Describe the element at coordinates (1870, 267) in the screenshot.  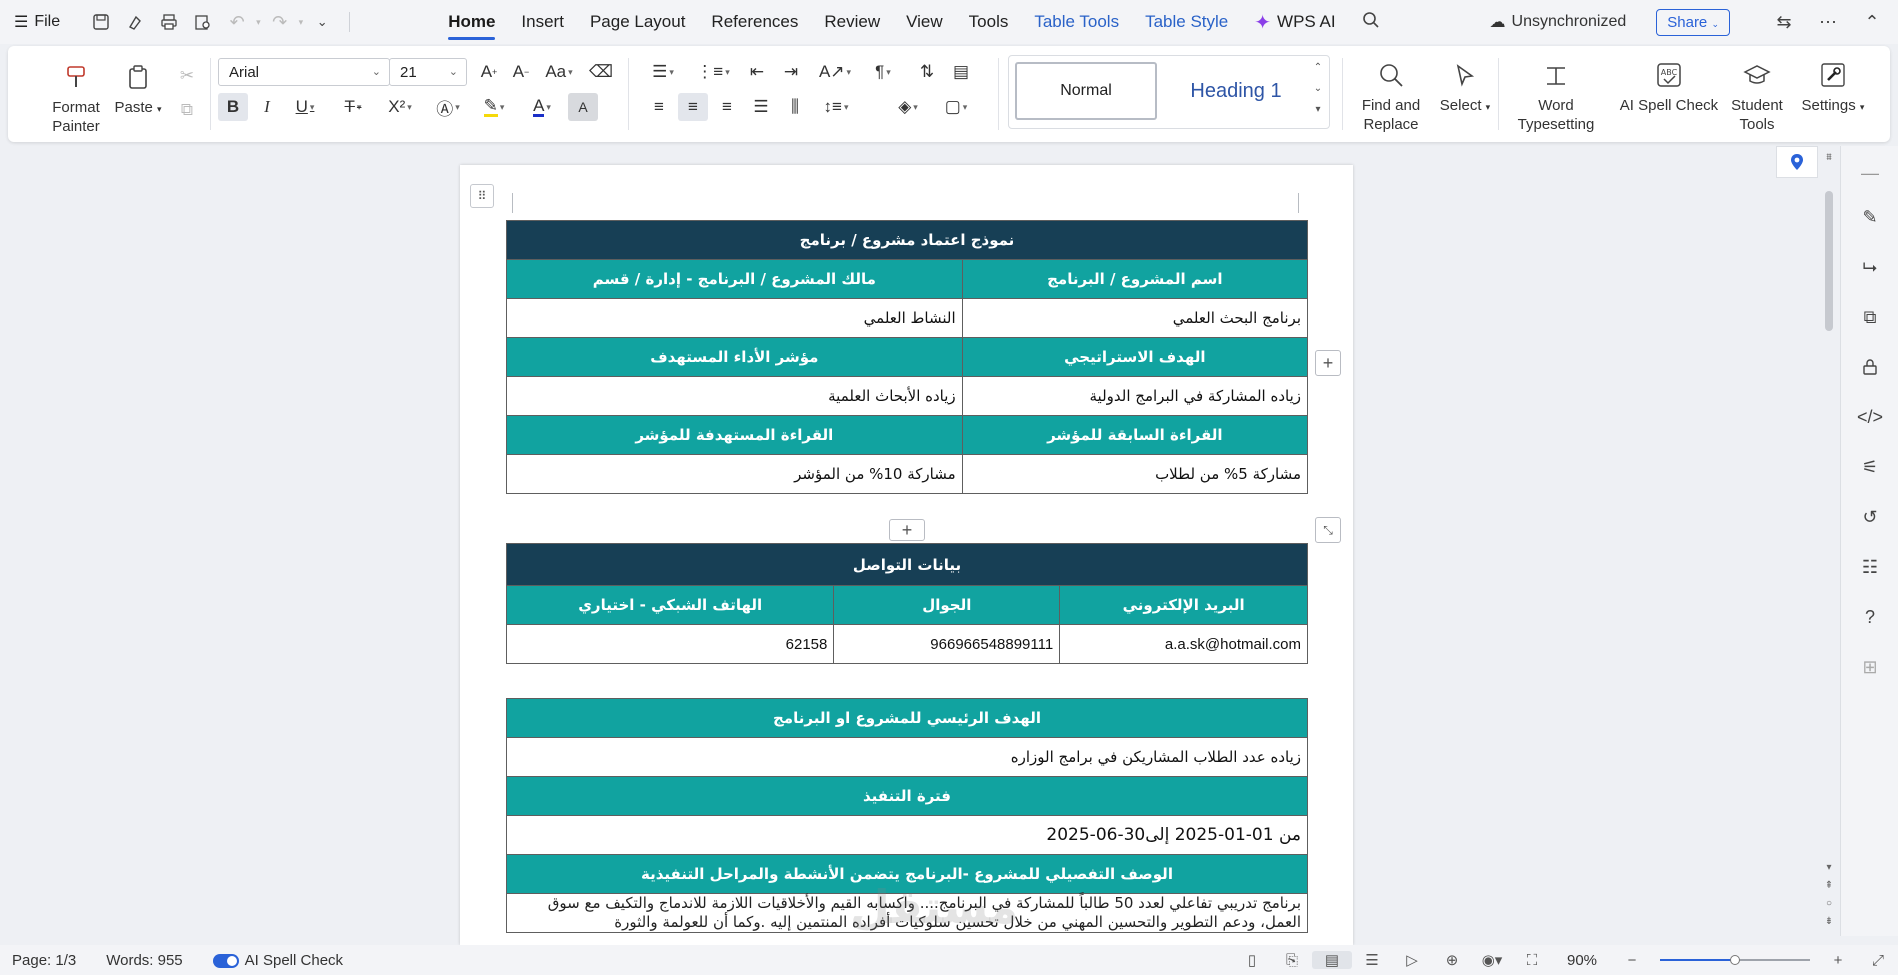
I see `select-cursor-icon: ⮡` at that location.